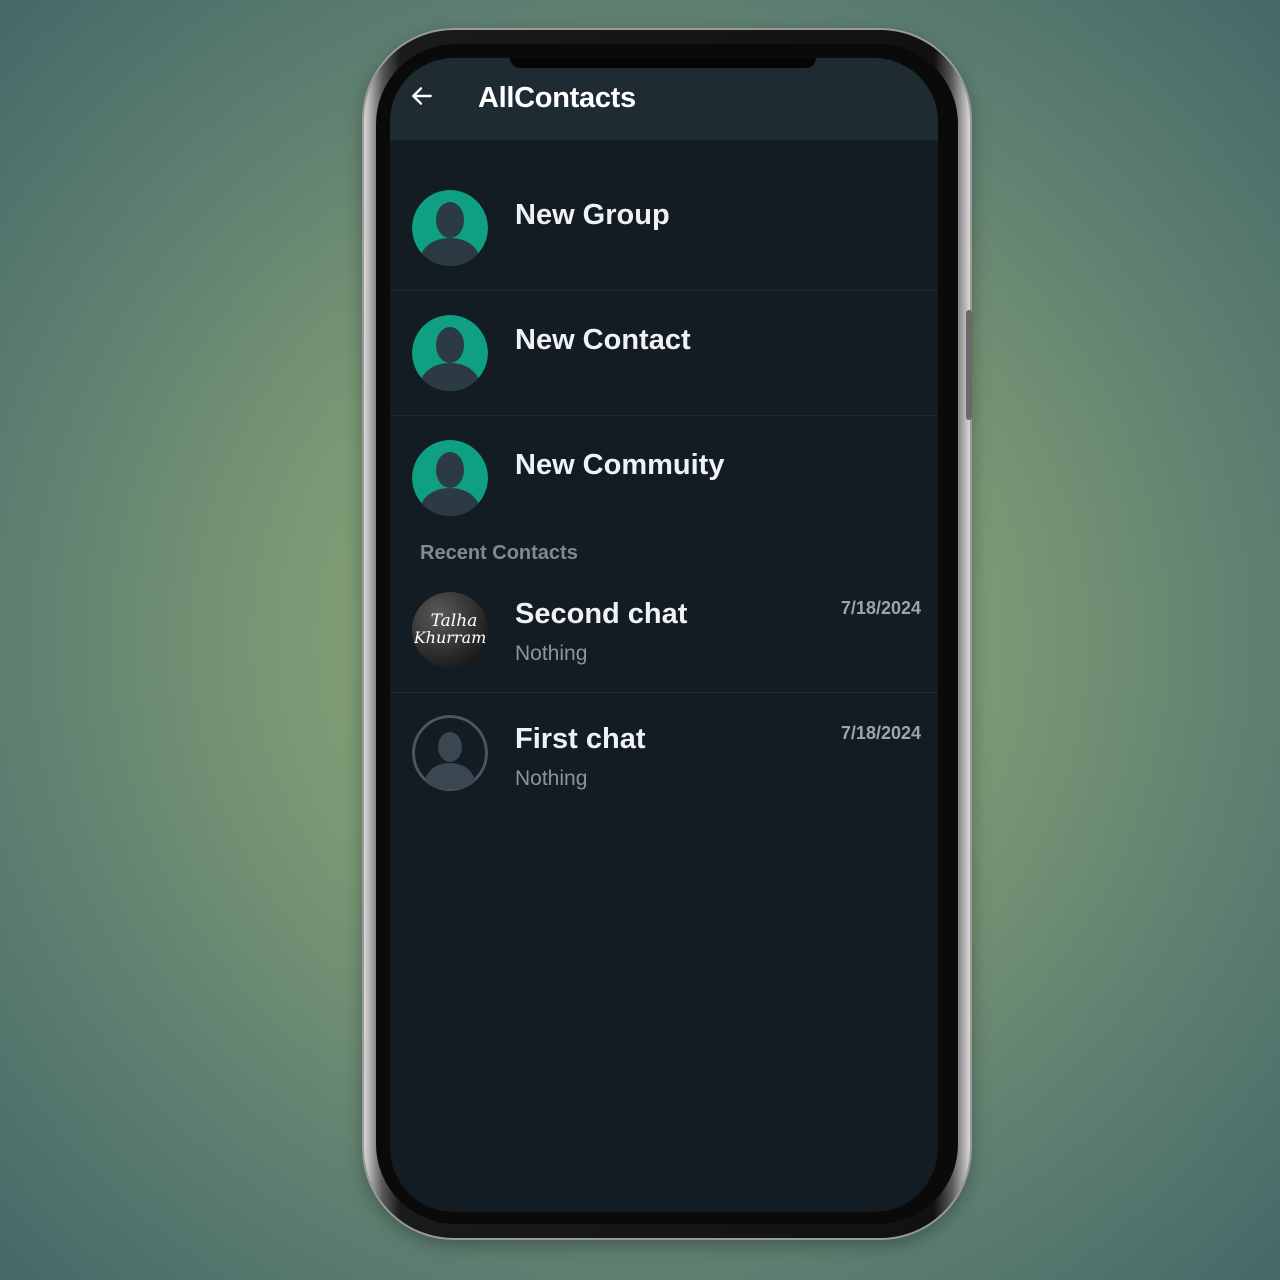 This screenshot has height=1280, width=1280. What do you see at coordinates (664, 755) in the screenshot?
I see `chat-item-first: First chat Nothing 7/18/2024` at bounding box center [664, 755].